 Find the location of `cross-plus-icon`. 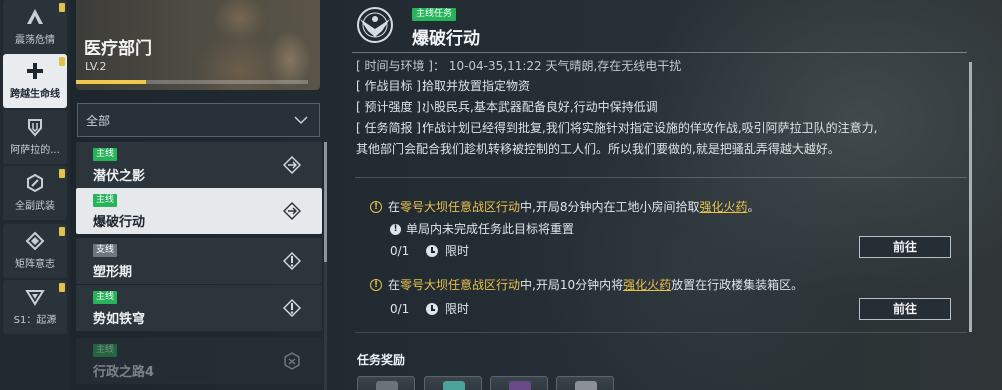

cross-plus-icon is located at coordinates (35, 71).